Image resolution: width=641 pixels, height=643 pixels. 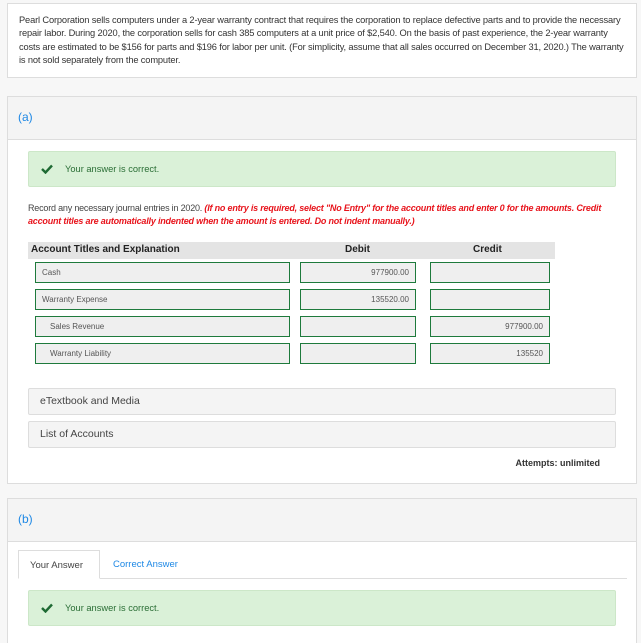 I want to click on debit-input: 977900.00, so click(x=358, y=272).